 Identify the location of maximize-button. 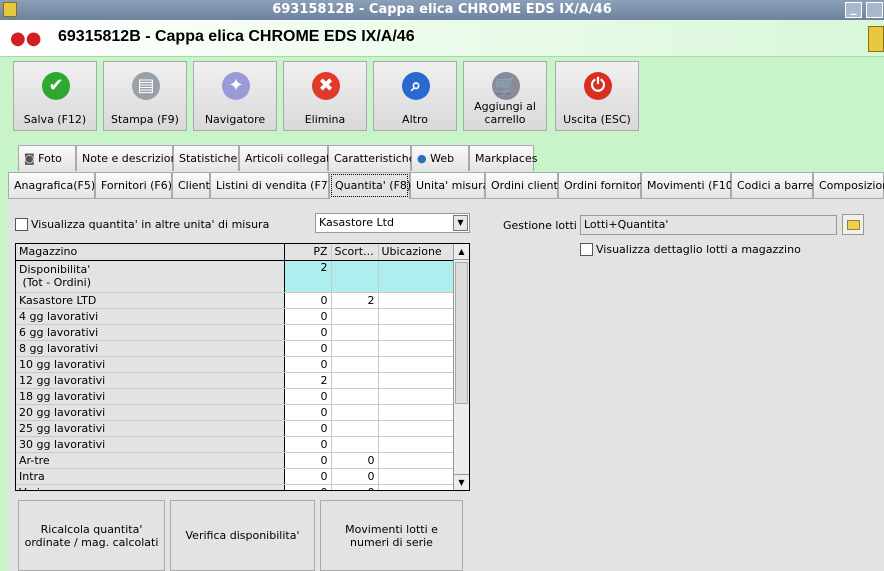
(874, 10).